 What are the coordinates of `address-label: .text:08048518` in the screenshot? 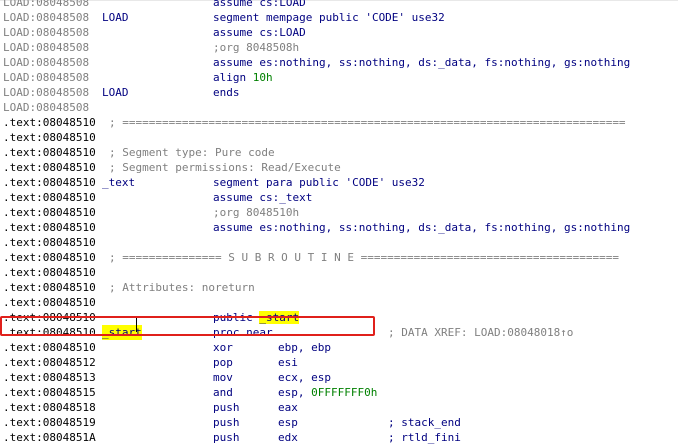 It's located at (49, 407).